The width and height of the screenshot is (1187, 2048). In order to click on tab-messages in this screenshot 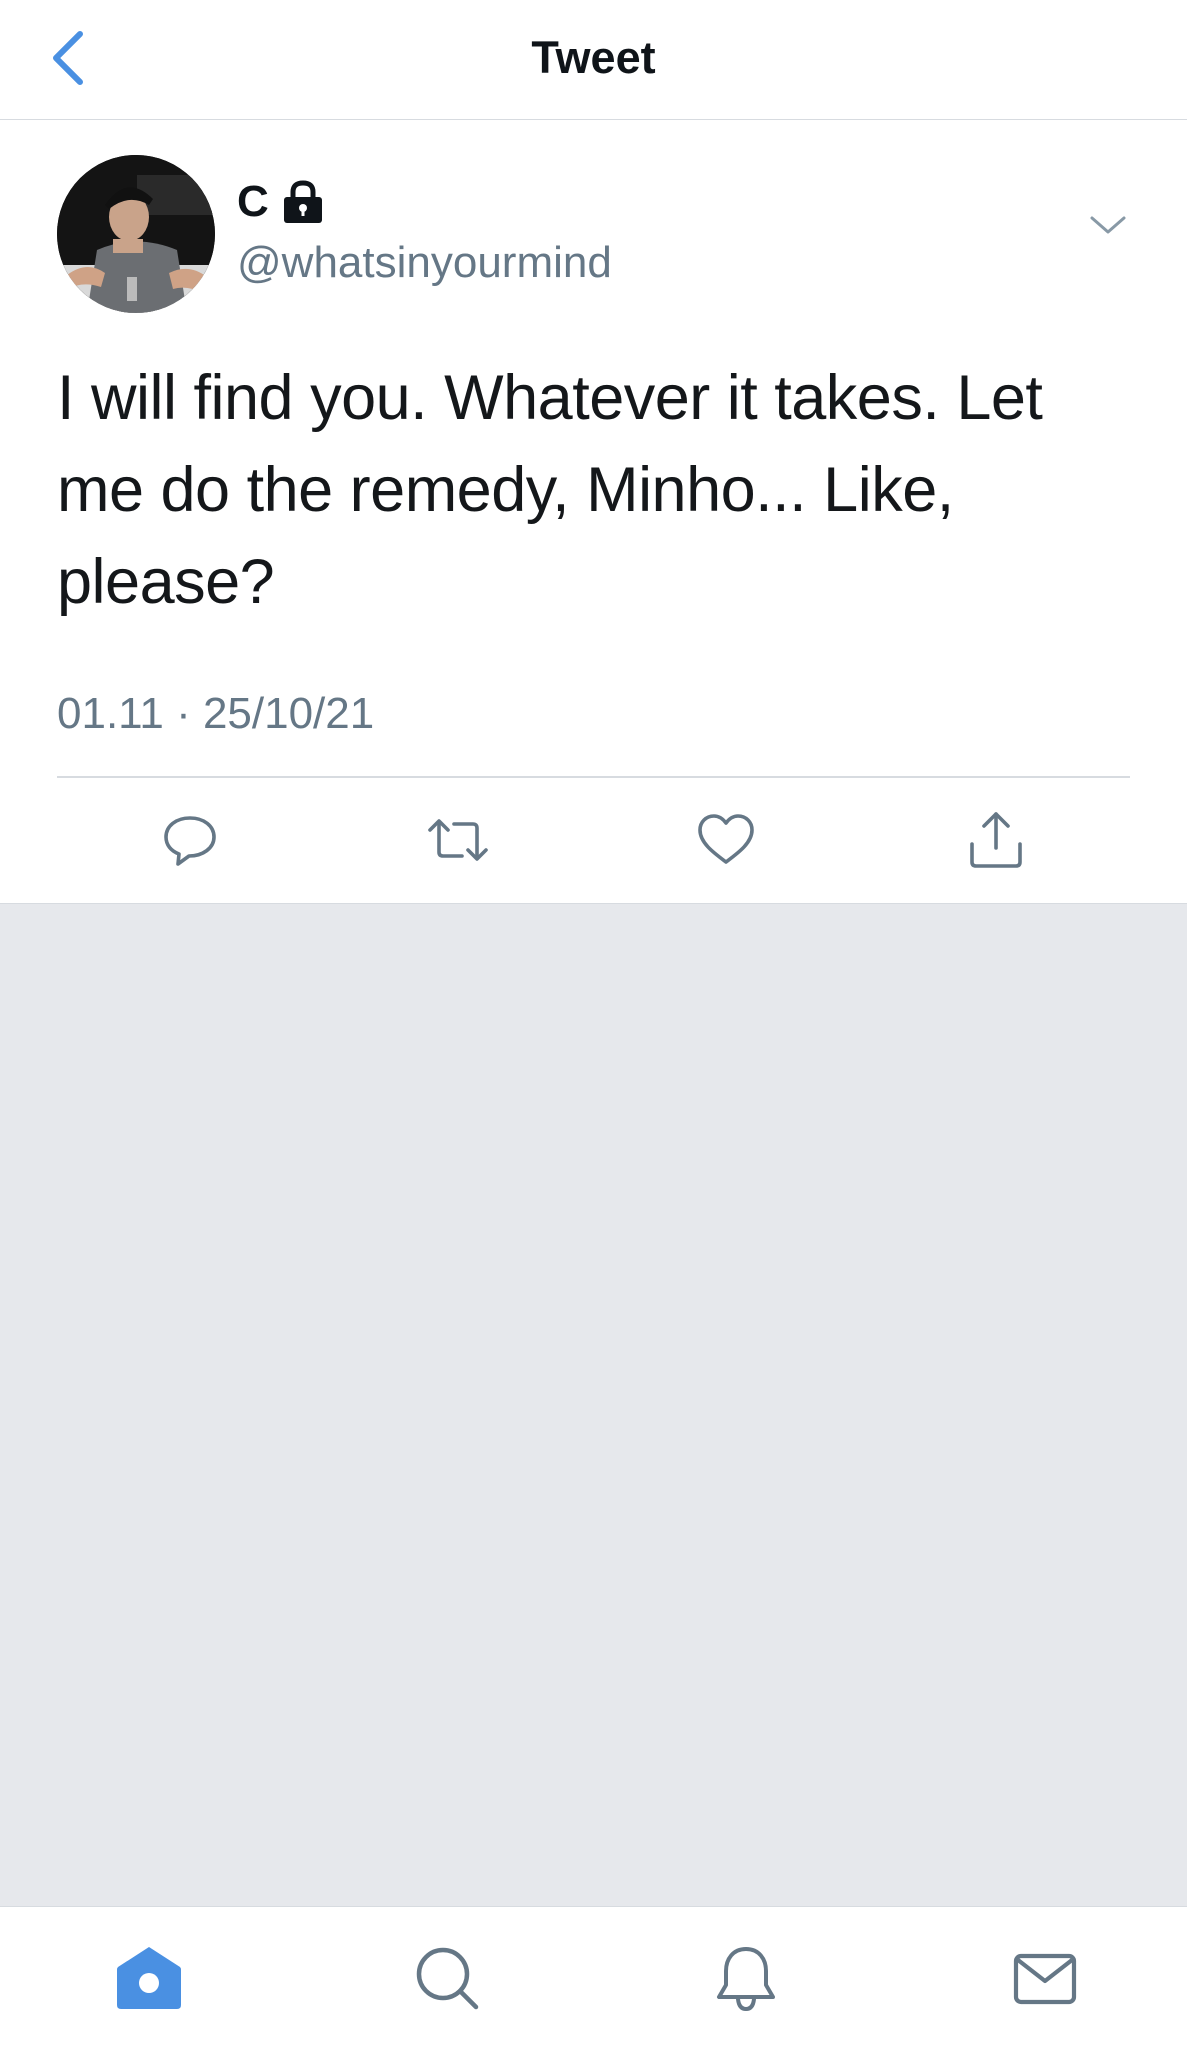, I will do `click(1045, 1978)`.